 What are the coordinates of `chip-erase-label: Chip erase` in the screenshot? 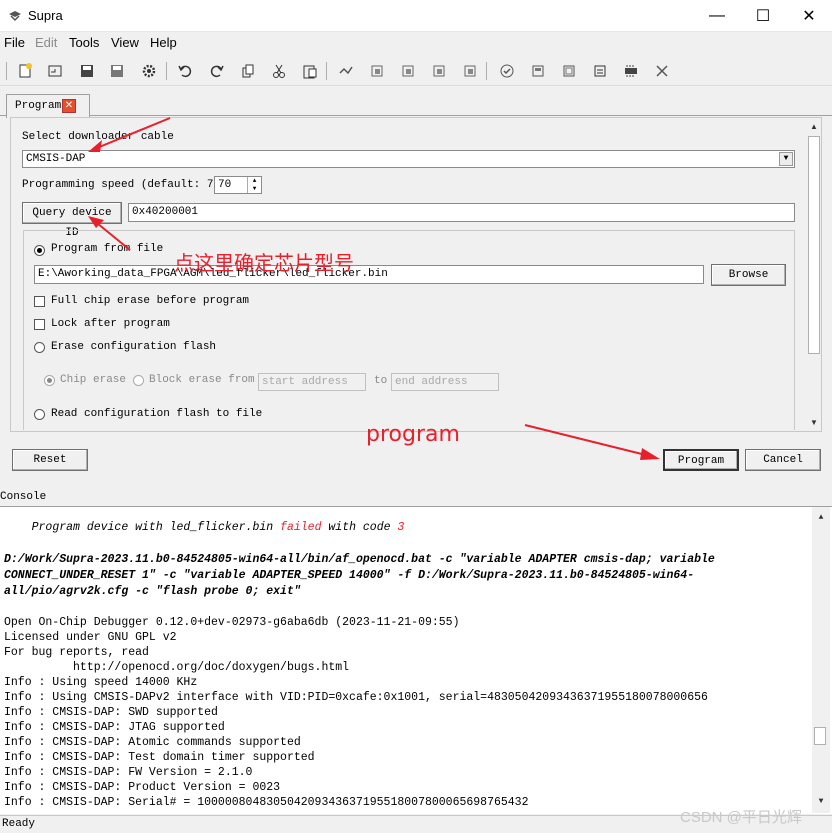 It's located at (93, 380).